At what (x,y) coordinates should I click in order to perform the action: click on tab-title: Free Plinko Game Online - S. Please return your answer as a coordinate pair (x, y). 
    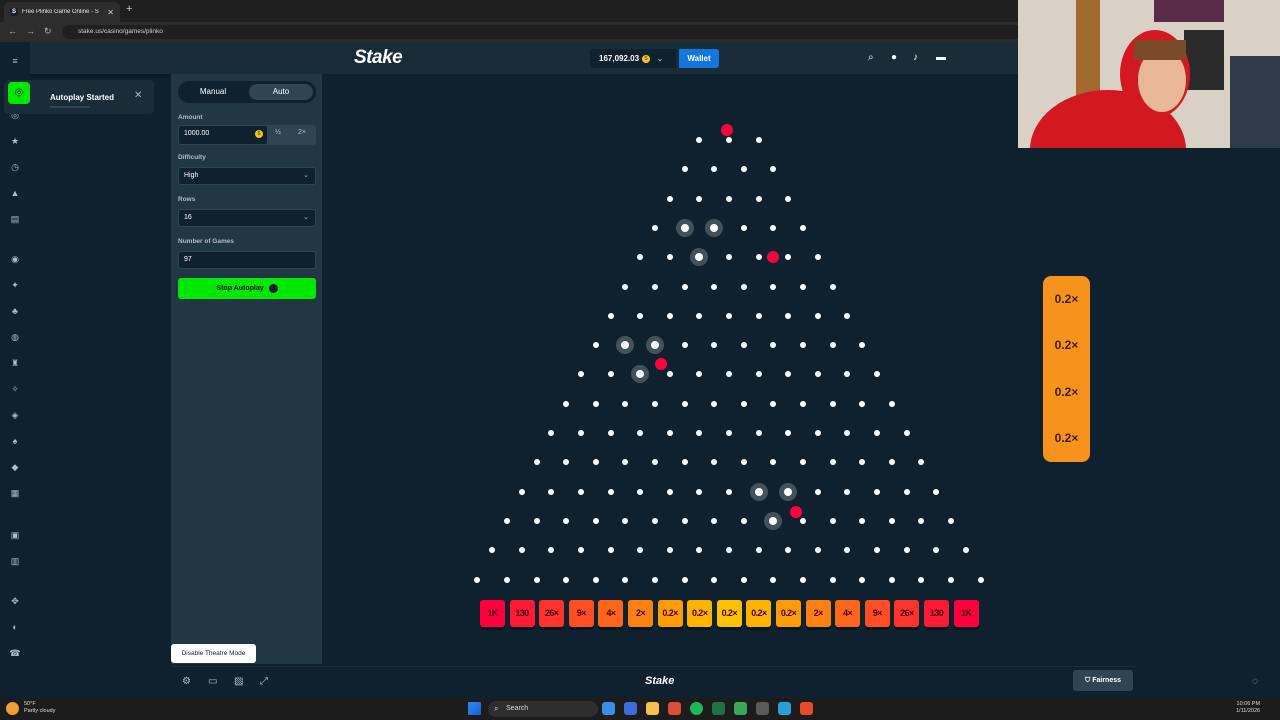
    Looking at the image, I should click on (60, 12).